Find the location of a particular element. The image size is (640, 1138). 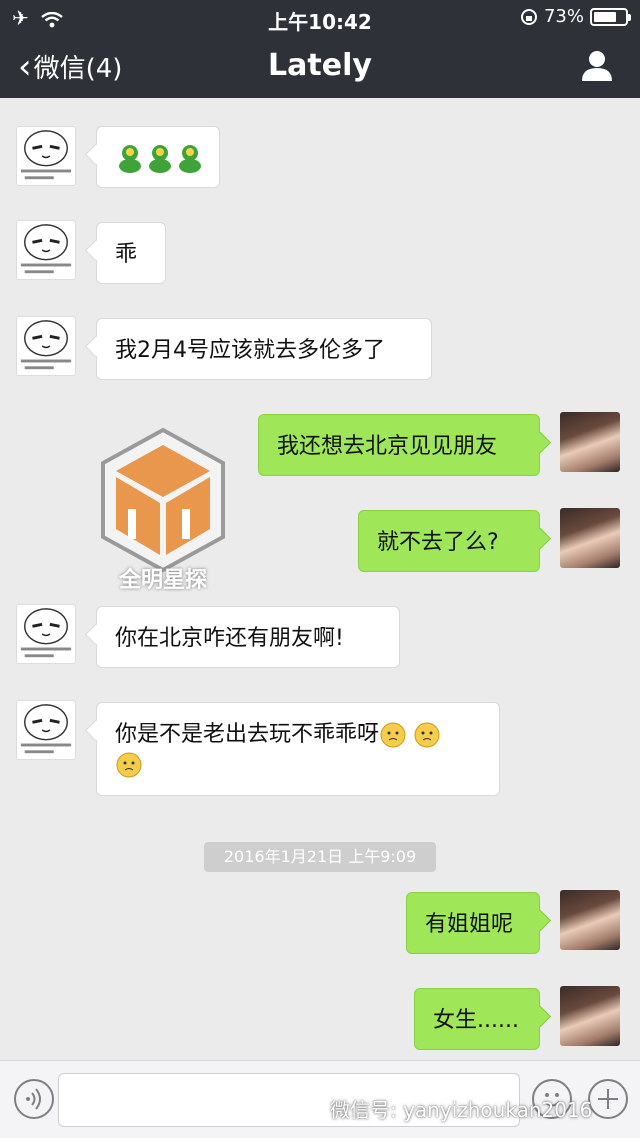

watermark-label: 全明星探 is located at coordinates (162, 580).